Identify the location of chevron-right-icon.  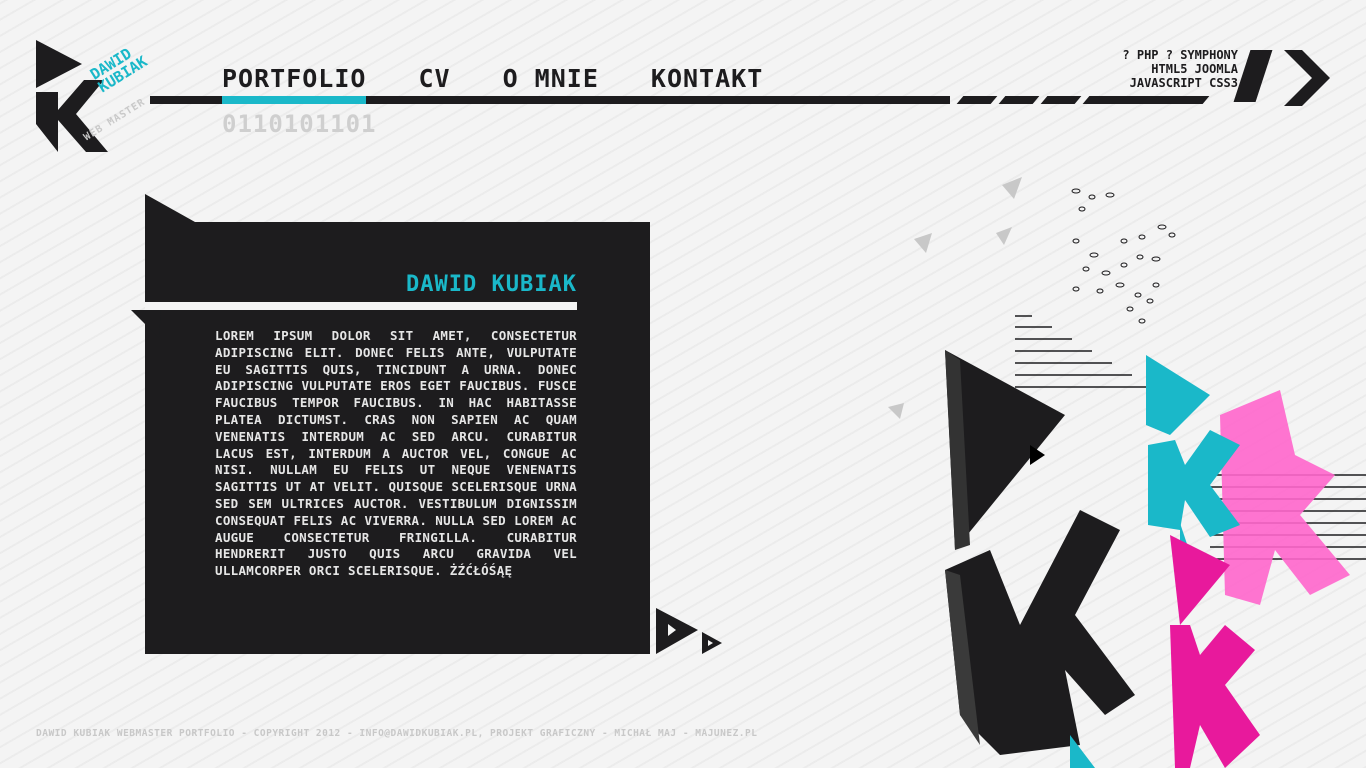
(1307, 78).